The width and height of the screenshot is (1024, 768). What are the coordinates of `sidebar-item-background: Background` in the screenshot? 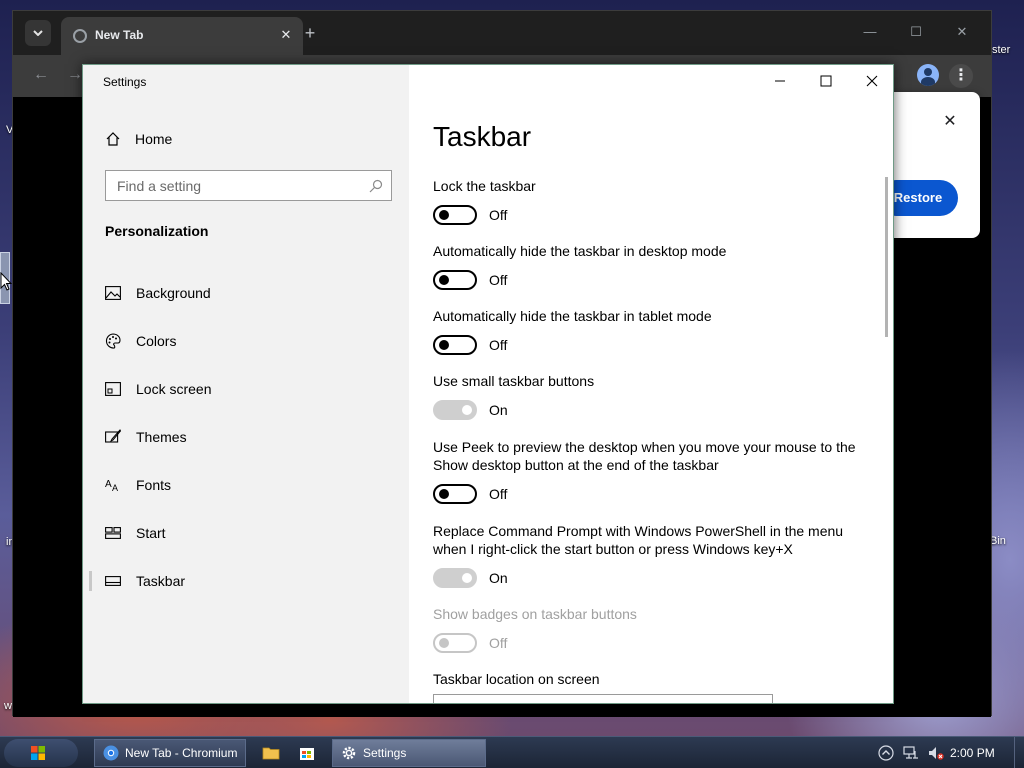 It's located at (246, 293).